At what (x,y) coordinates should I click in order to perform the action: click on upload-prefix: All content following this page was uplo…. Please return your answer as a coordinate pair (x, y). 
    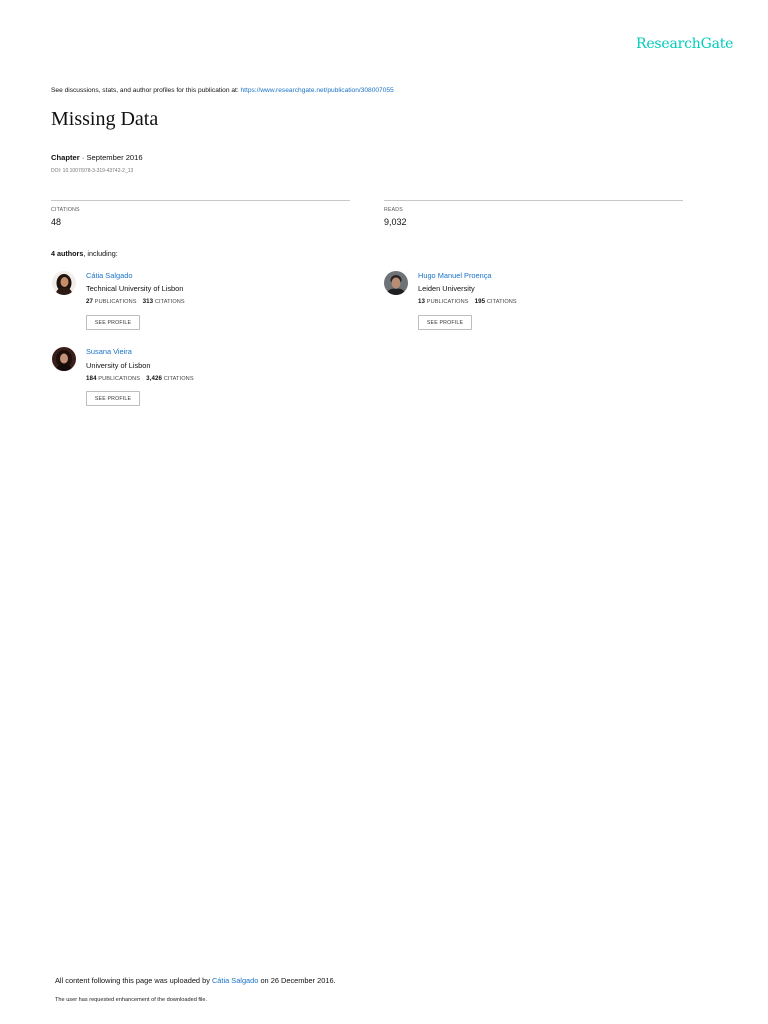
    Looking at the image, I should click on (133, 980).